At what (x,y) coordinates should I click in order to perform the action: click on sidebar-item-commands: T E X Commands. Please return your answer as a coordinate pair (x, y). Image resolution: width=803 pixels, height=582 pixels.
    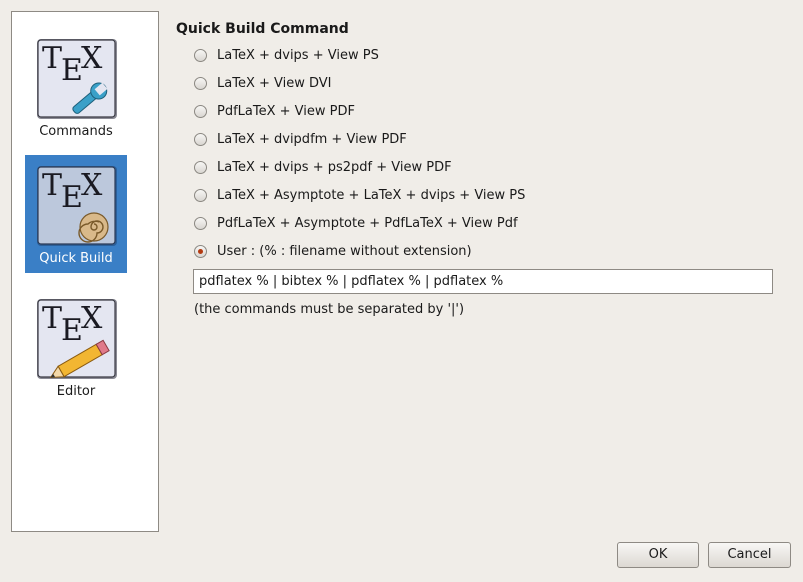
    Looking at the image, I should click on (76, 87).